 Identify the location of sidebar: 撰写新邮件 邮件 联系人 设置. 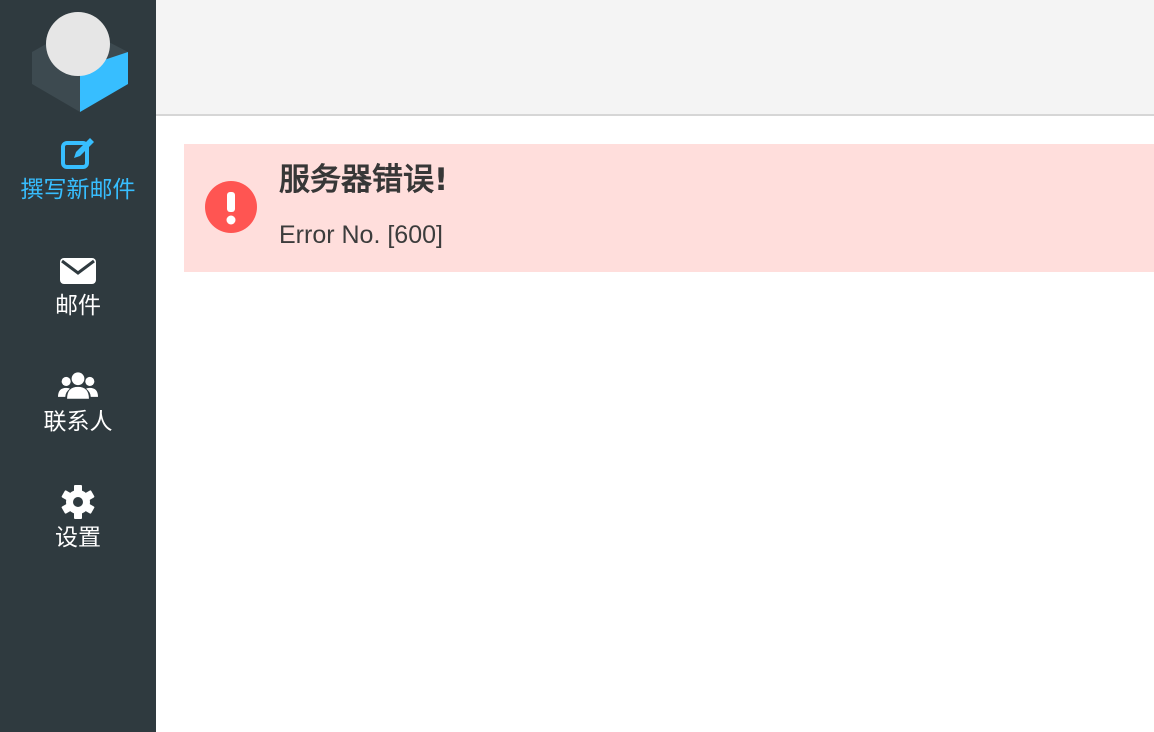
(78, 366).